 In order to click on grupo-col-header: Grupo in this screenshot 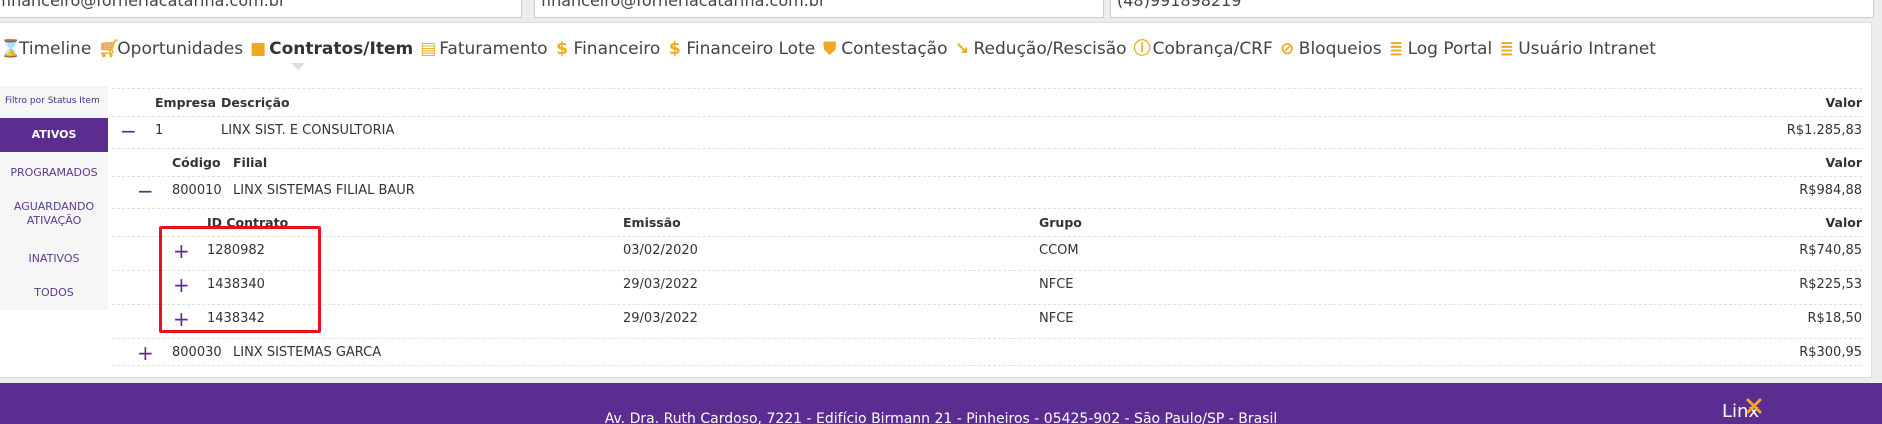, I will do `click(1060, 222)`.